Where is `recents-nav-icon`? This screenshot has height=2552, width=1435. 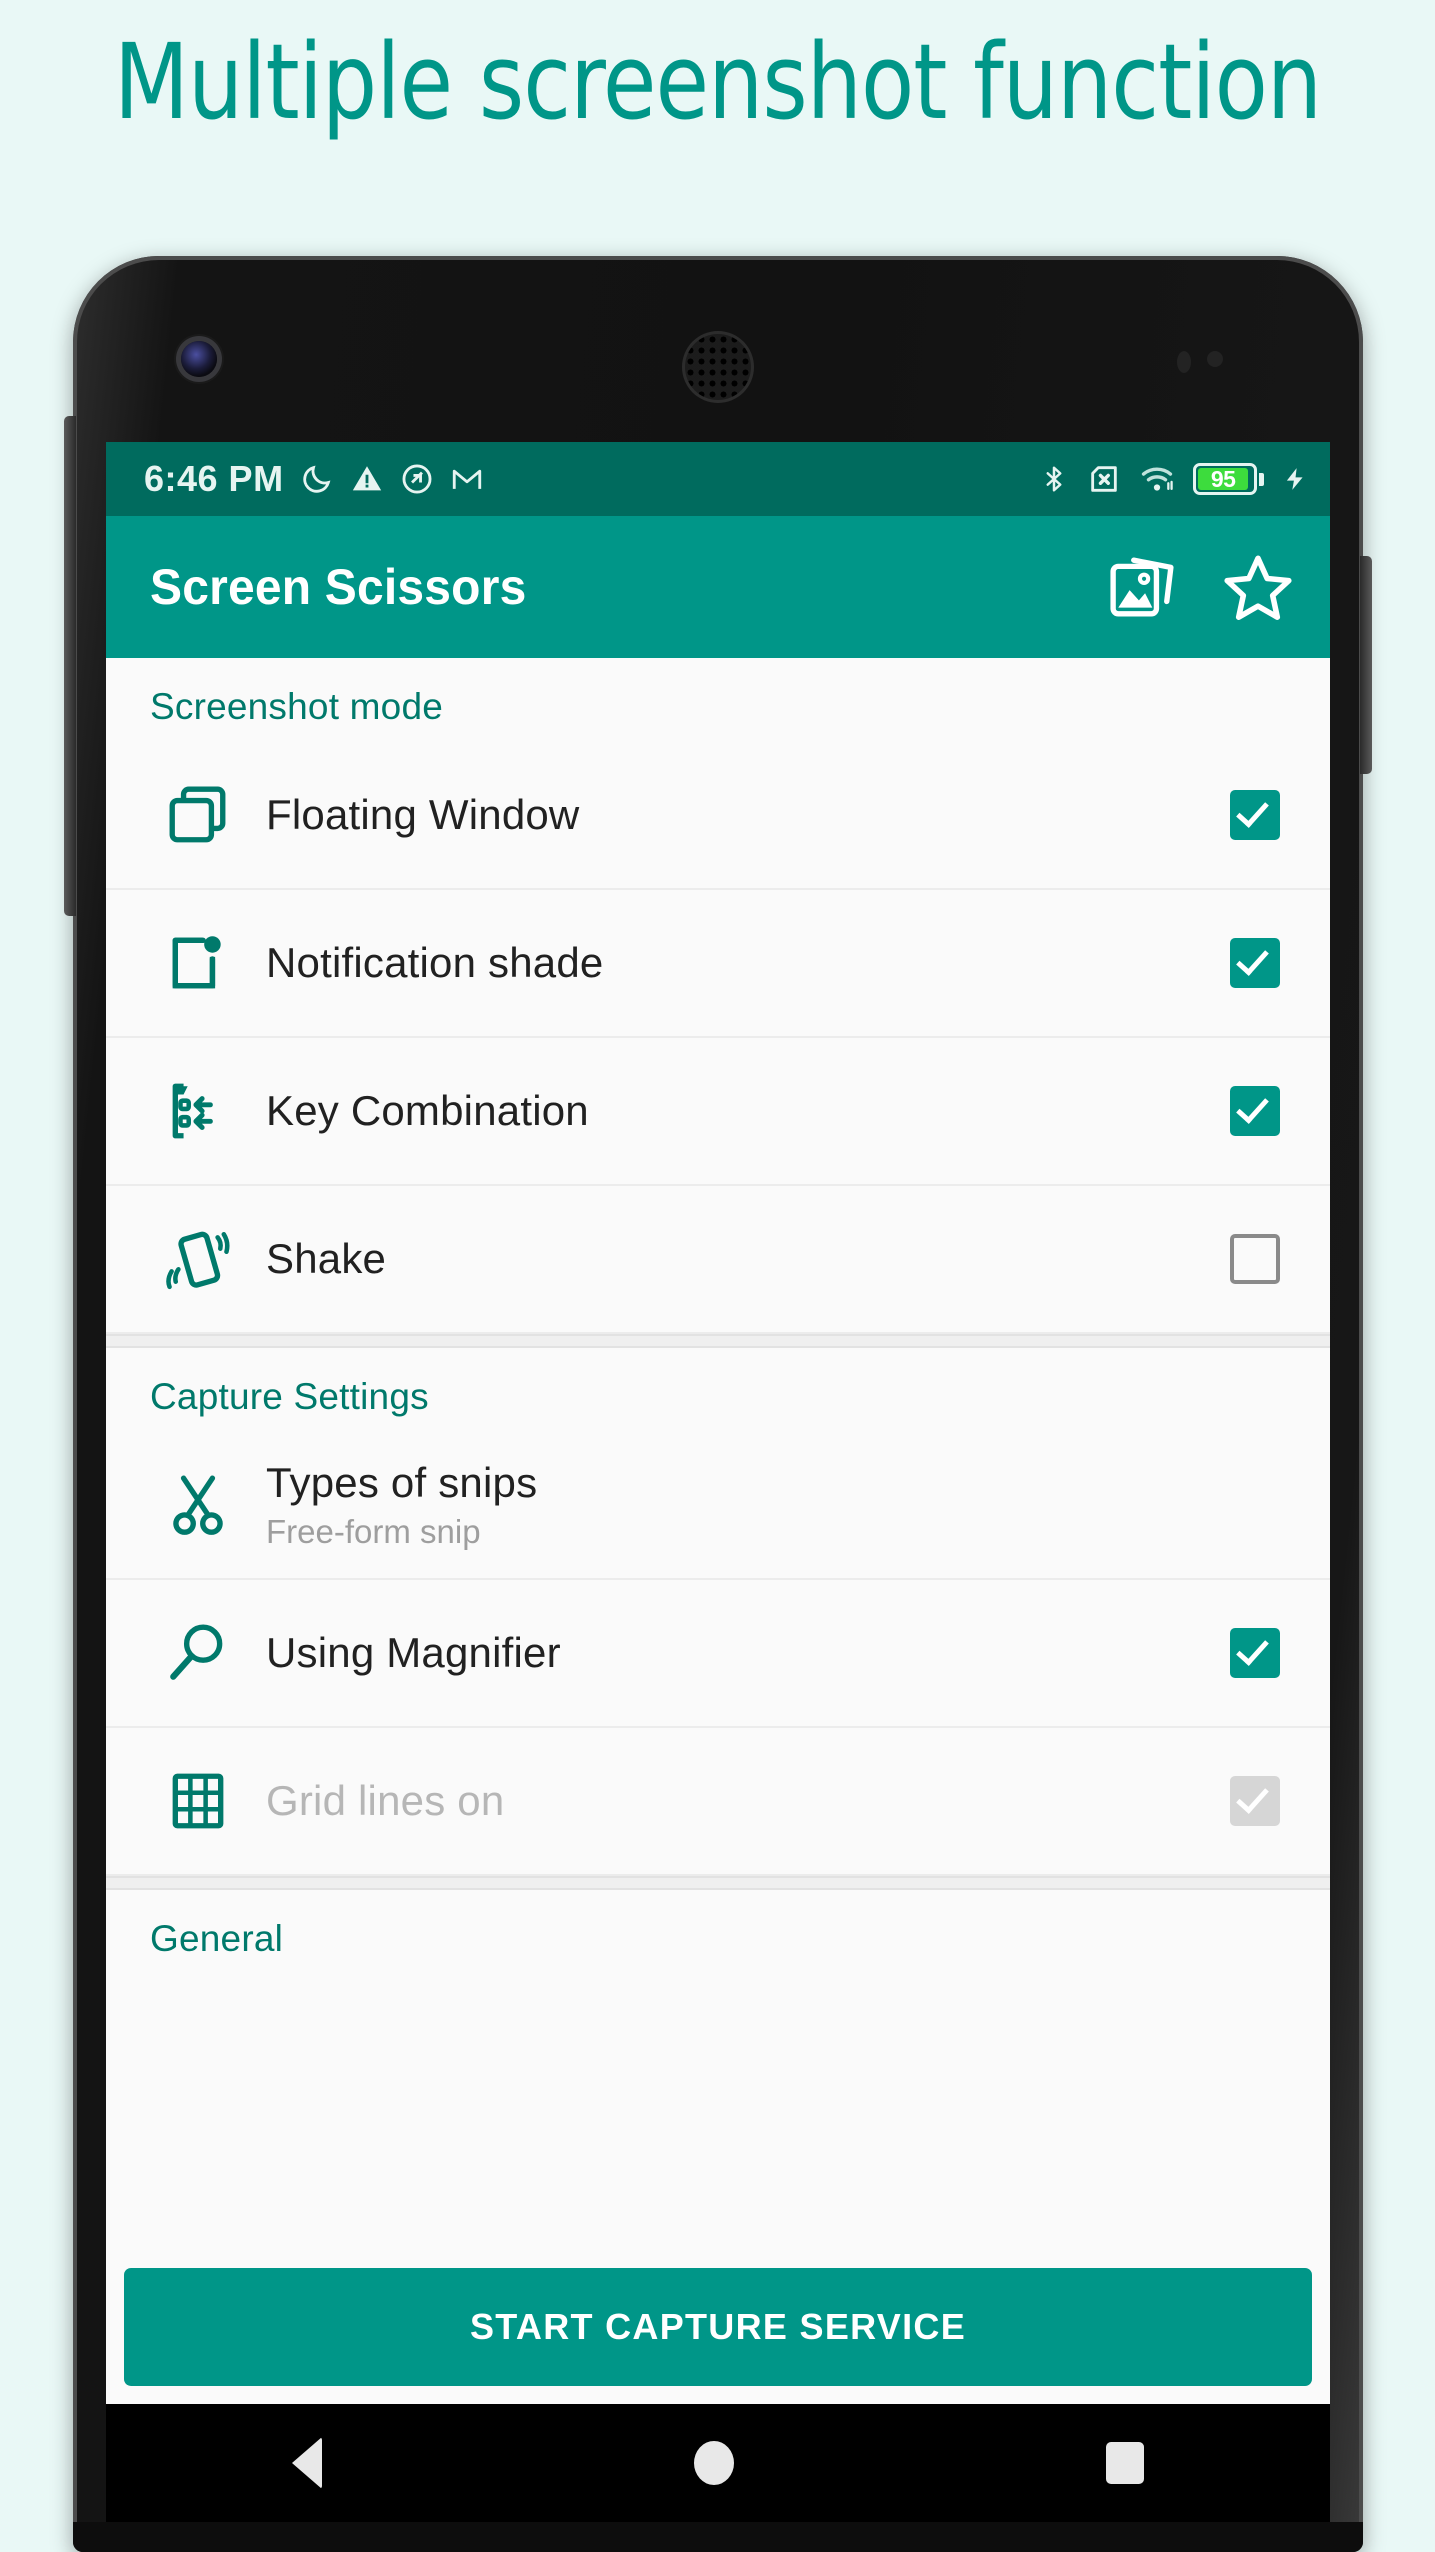
recents-nav-icon is located at coordinates (1125, 2463).